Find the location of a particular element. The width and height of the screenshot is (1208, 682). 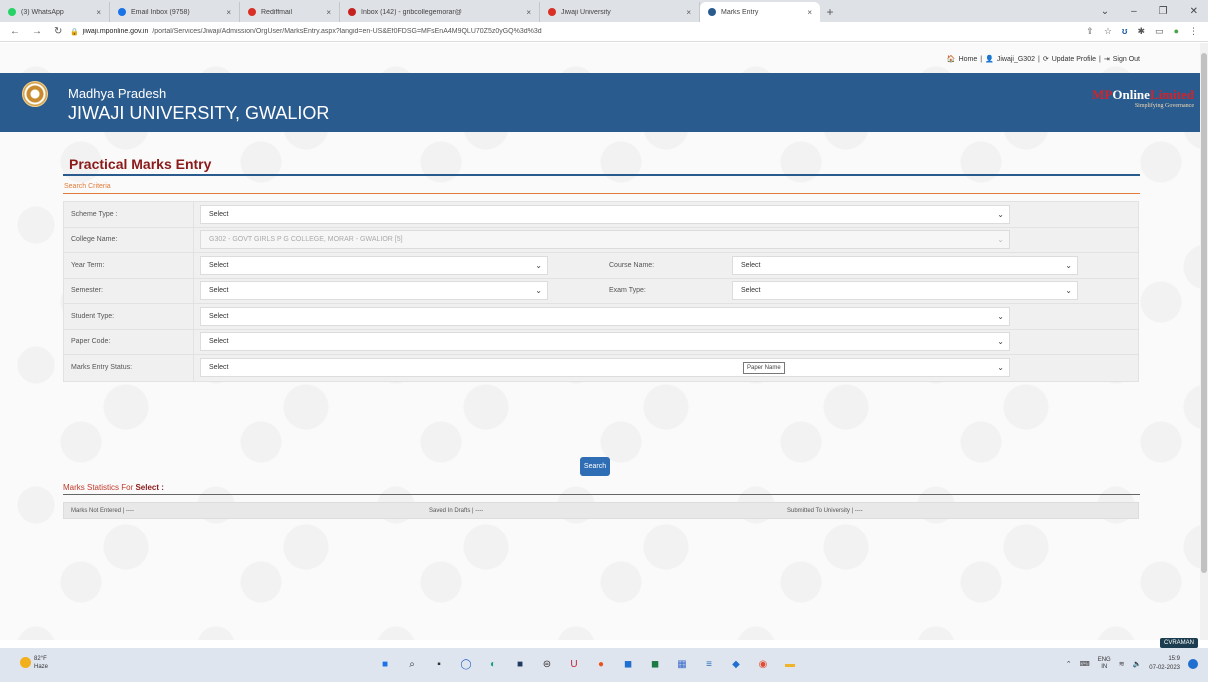

statistics-divider is located at coordinates (601, 494).